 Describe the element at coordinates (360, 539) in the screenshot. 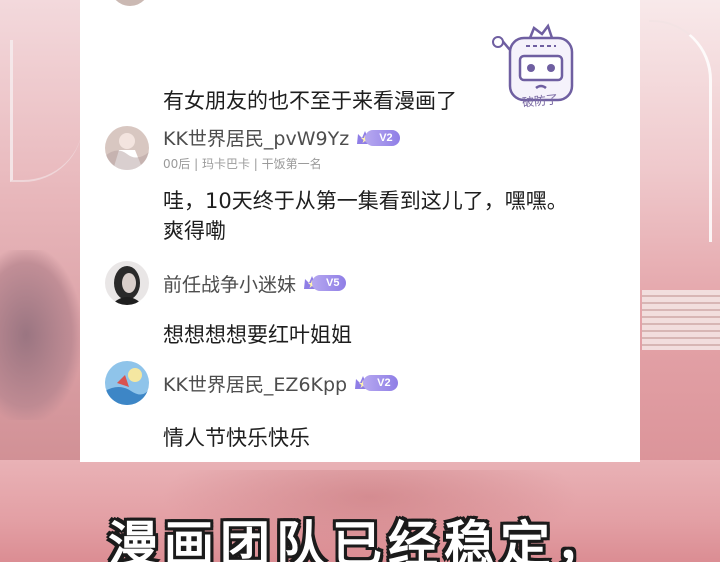

I see `manga-caption: 漫画团队已经稳定，` at that location.